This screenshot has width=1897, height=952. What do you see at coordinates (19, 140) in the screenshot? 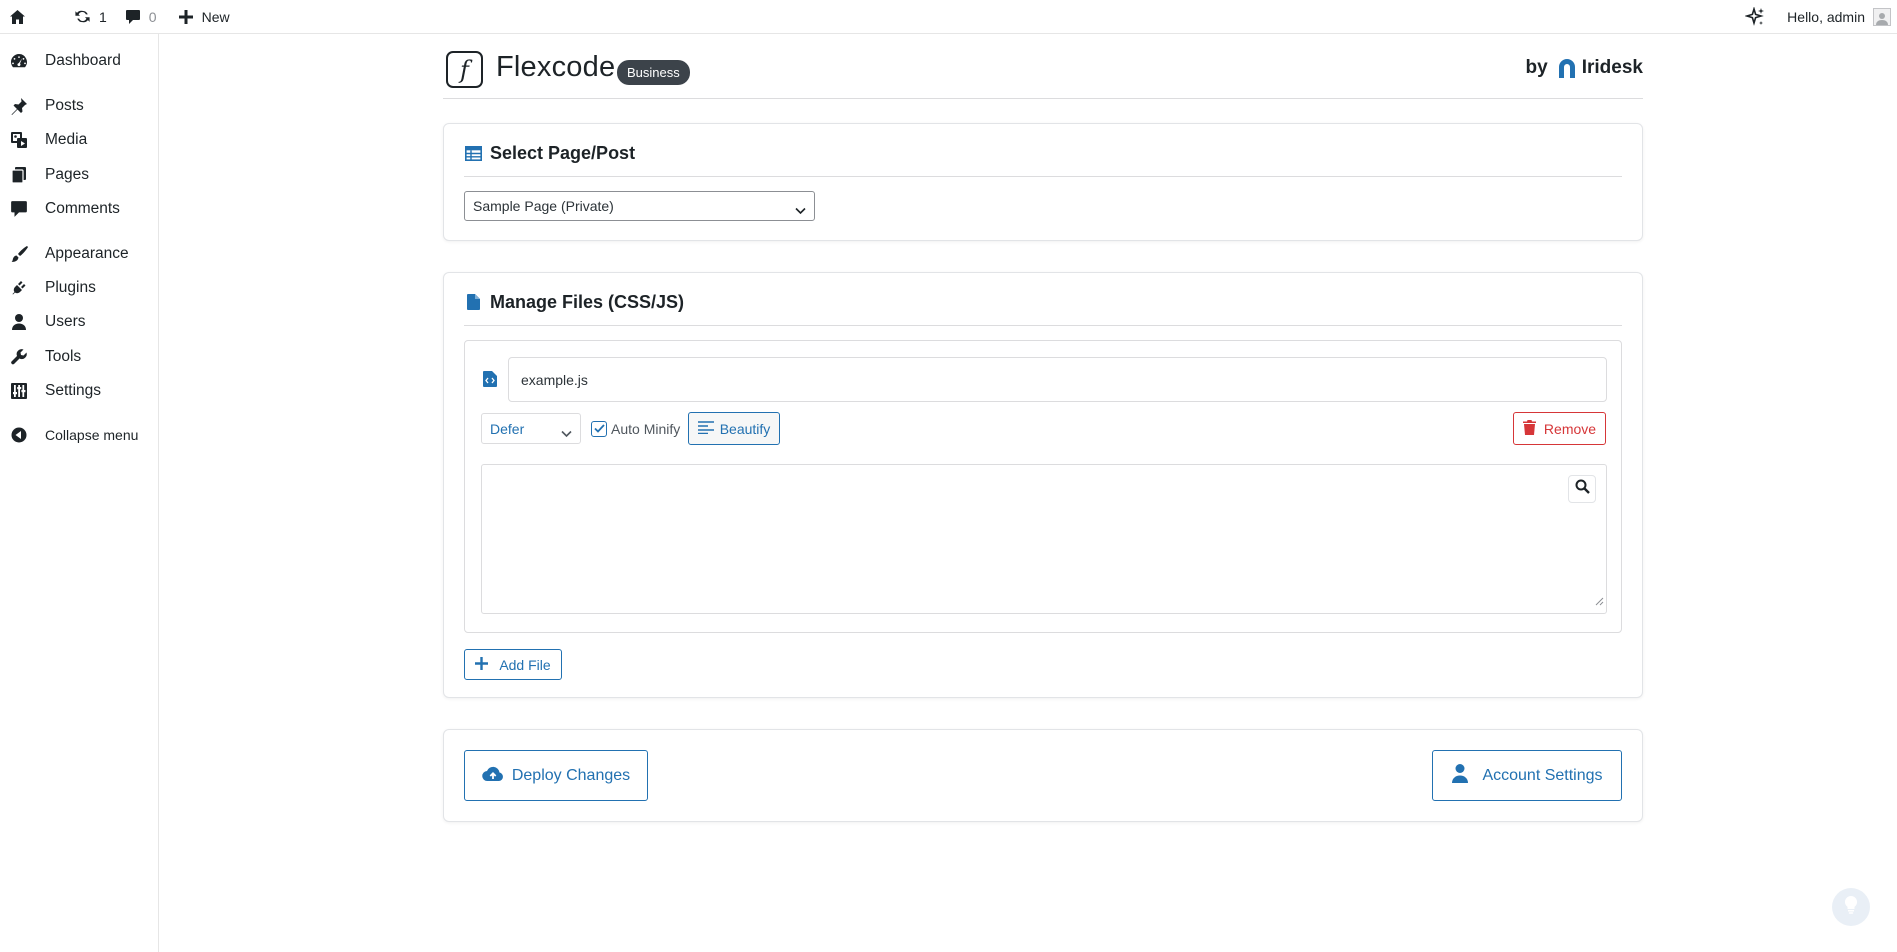
I see `media-icon` at bounding box center [19, 140].